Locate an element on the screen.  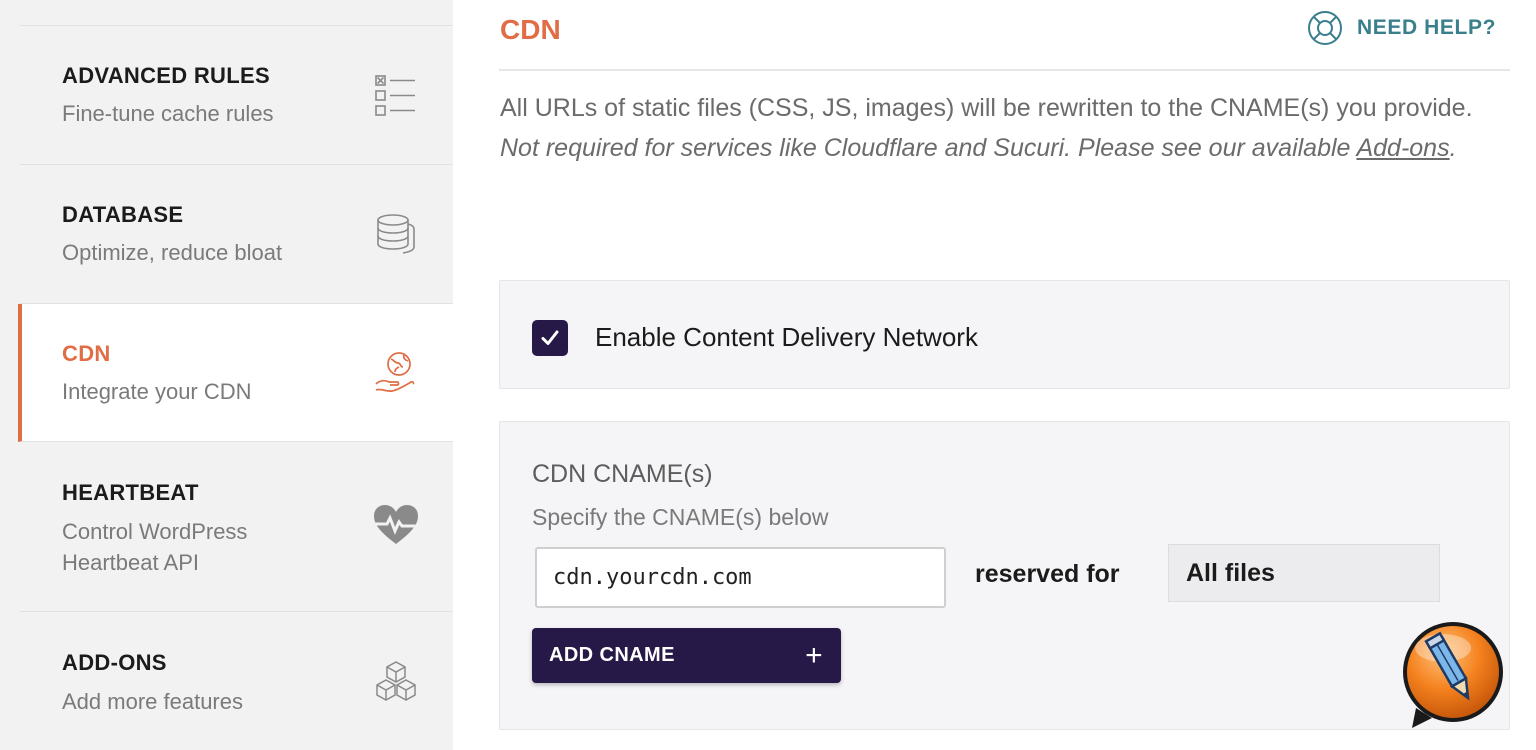
database-icon is located at coordinates (396, 234).